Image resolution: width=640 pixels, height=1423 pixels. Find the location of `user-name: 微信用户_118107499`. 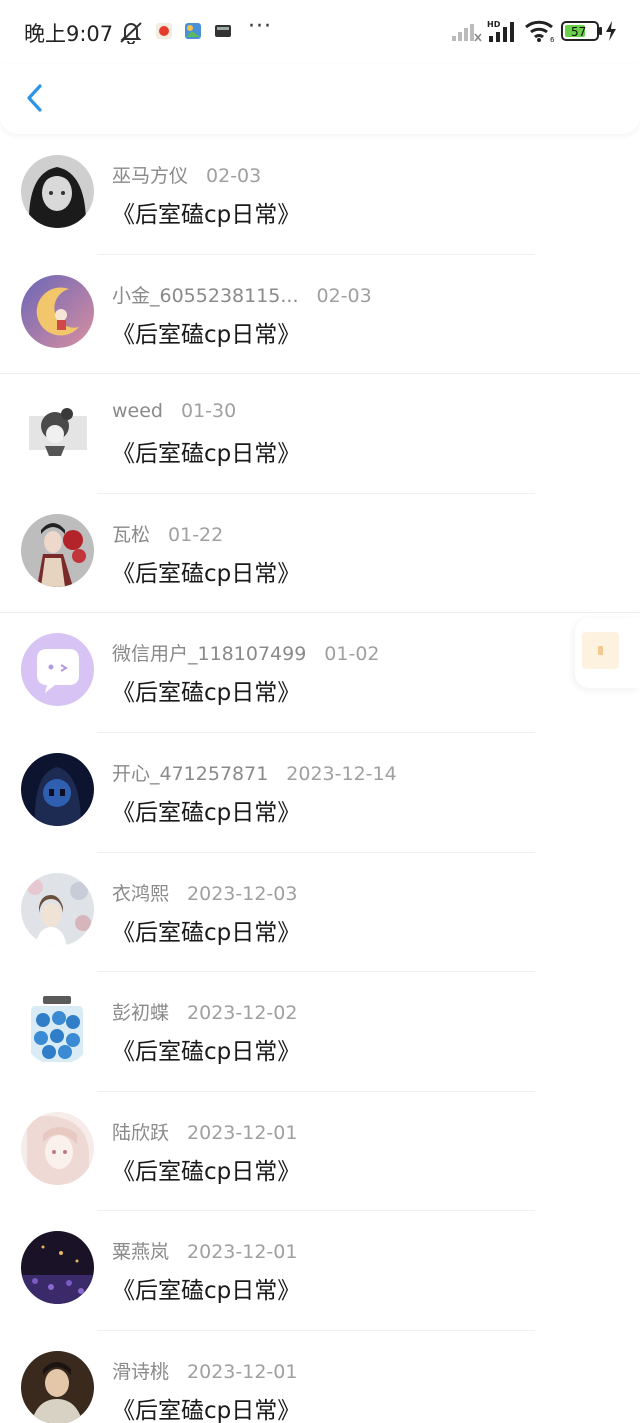

user-name: 微信用户_118107499 is located at coordinates (209, 654).